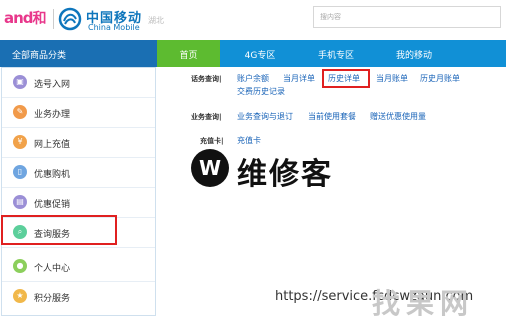 This screenshot has height=316, width=506. Describe the element at coordinates (20, 142) in the screenshot. I see `yen-icon: ¥` at that location.